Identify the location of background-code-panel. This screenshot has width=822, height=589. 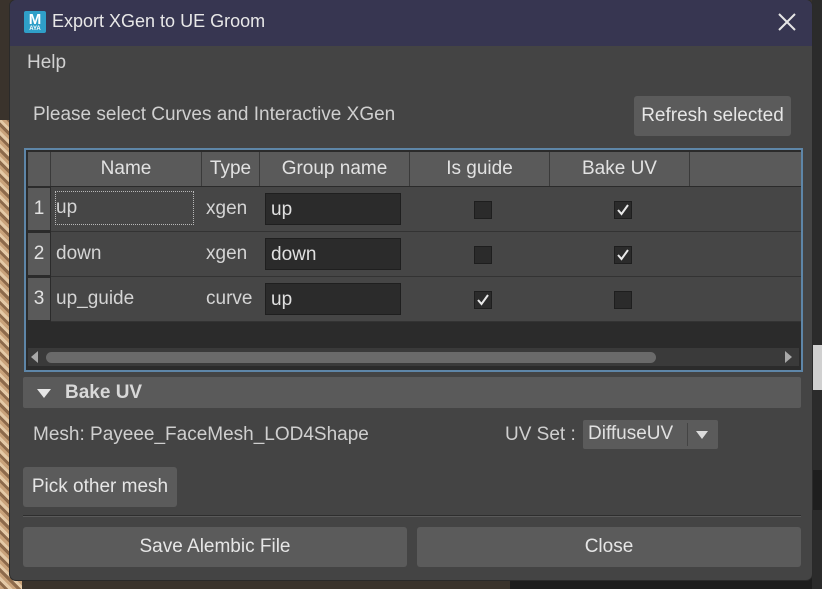
(817, 490).